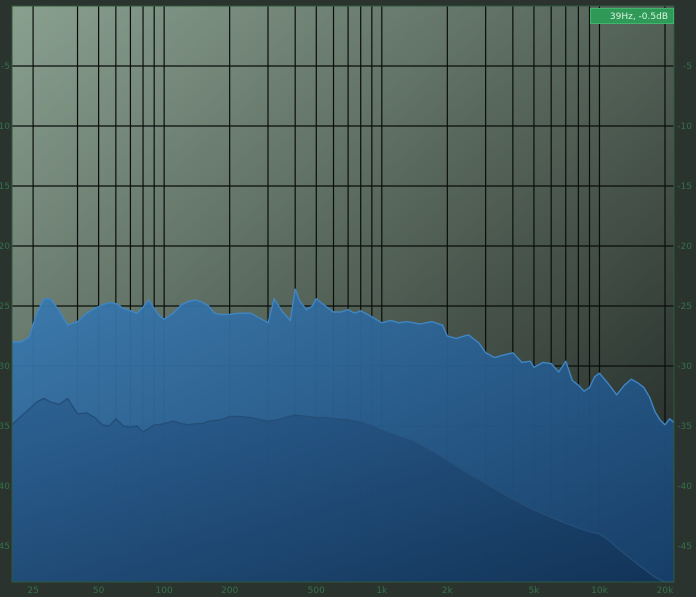 Image resolution: width=696 pixels, height=597 pixels. What do you see at coordinates (350, 591) in the screenshot?
I see `x-tick-labels: 25 50 100 200 500 1k 2k 5k 10k 20k` at bounding box center [350, 591].